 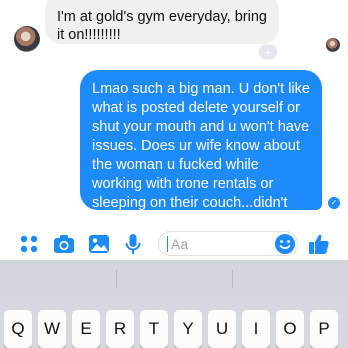 What do you see at coordinates (333, 45) in the screenshot?
I see `seen-receipt-avatar` at bounding box center [333, 45].